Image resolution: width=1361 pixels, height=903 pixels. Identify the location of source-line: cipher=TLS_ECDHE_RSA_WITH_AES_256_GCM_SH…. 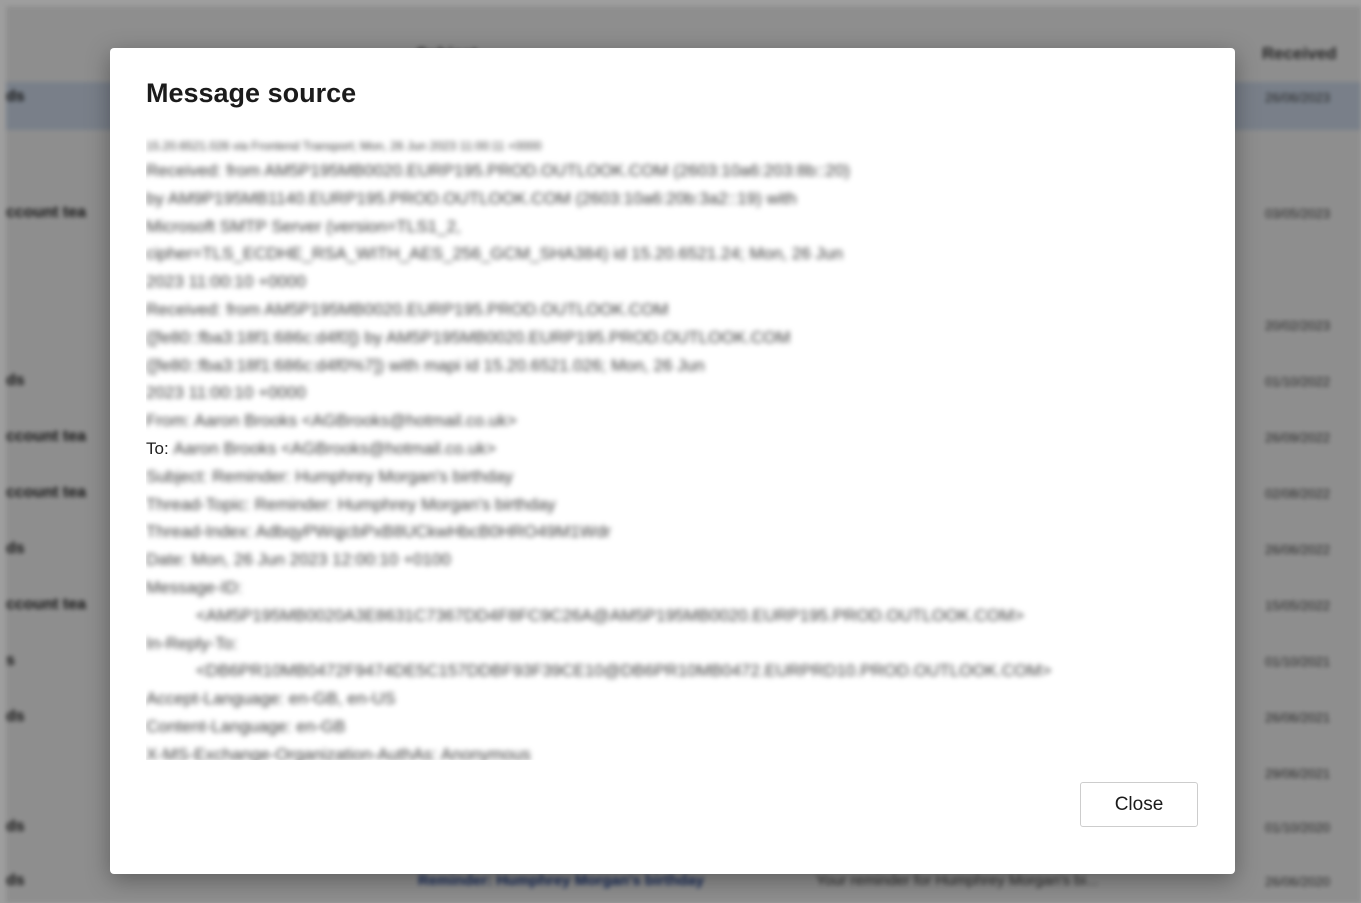
(494, 254).